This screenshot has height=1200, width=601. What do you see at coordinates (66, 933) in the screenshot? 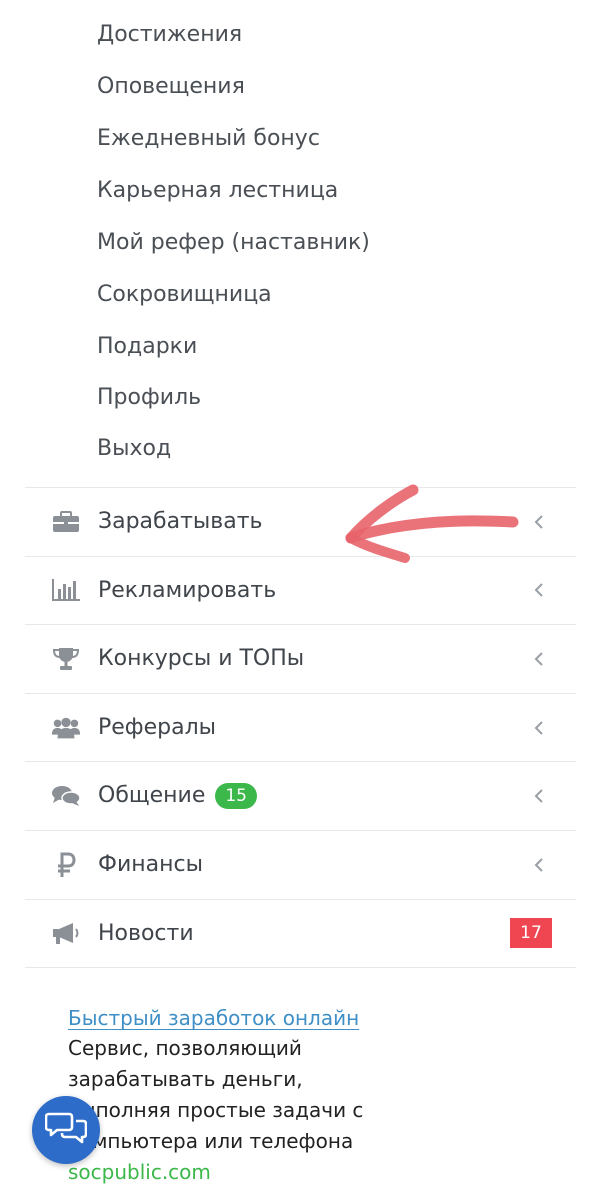
I see `megaphone-icon` at bounding box center [66, 933].